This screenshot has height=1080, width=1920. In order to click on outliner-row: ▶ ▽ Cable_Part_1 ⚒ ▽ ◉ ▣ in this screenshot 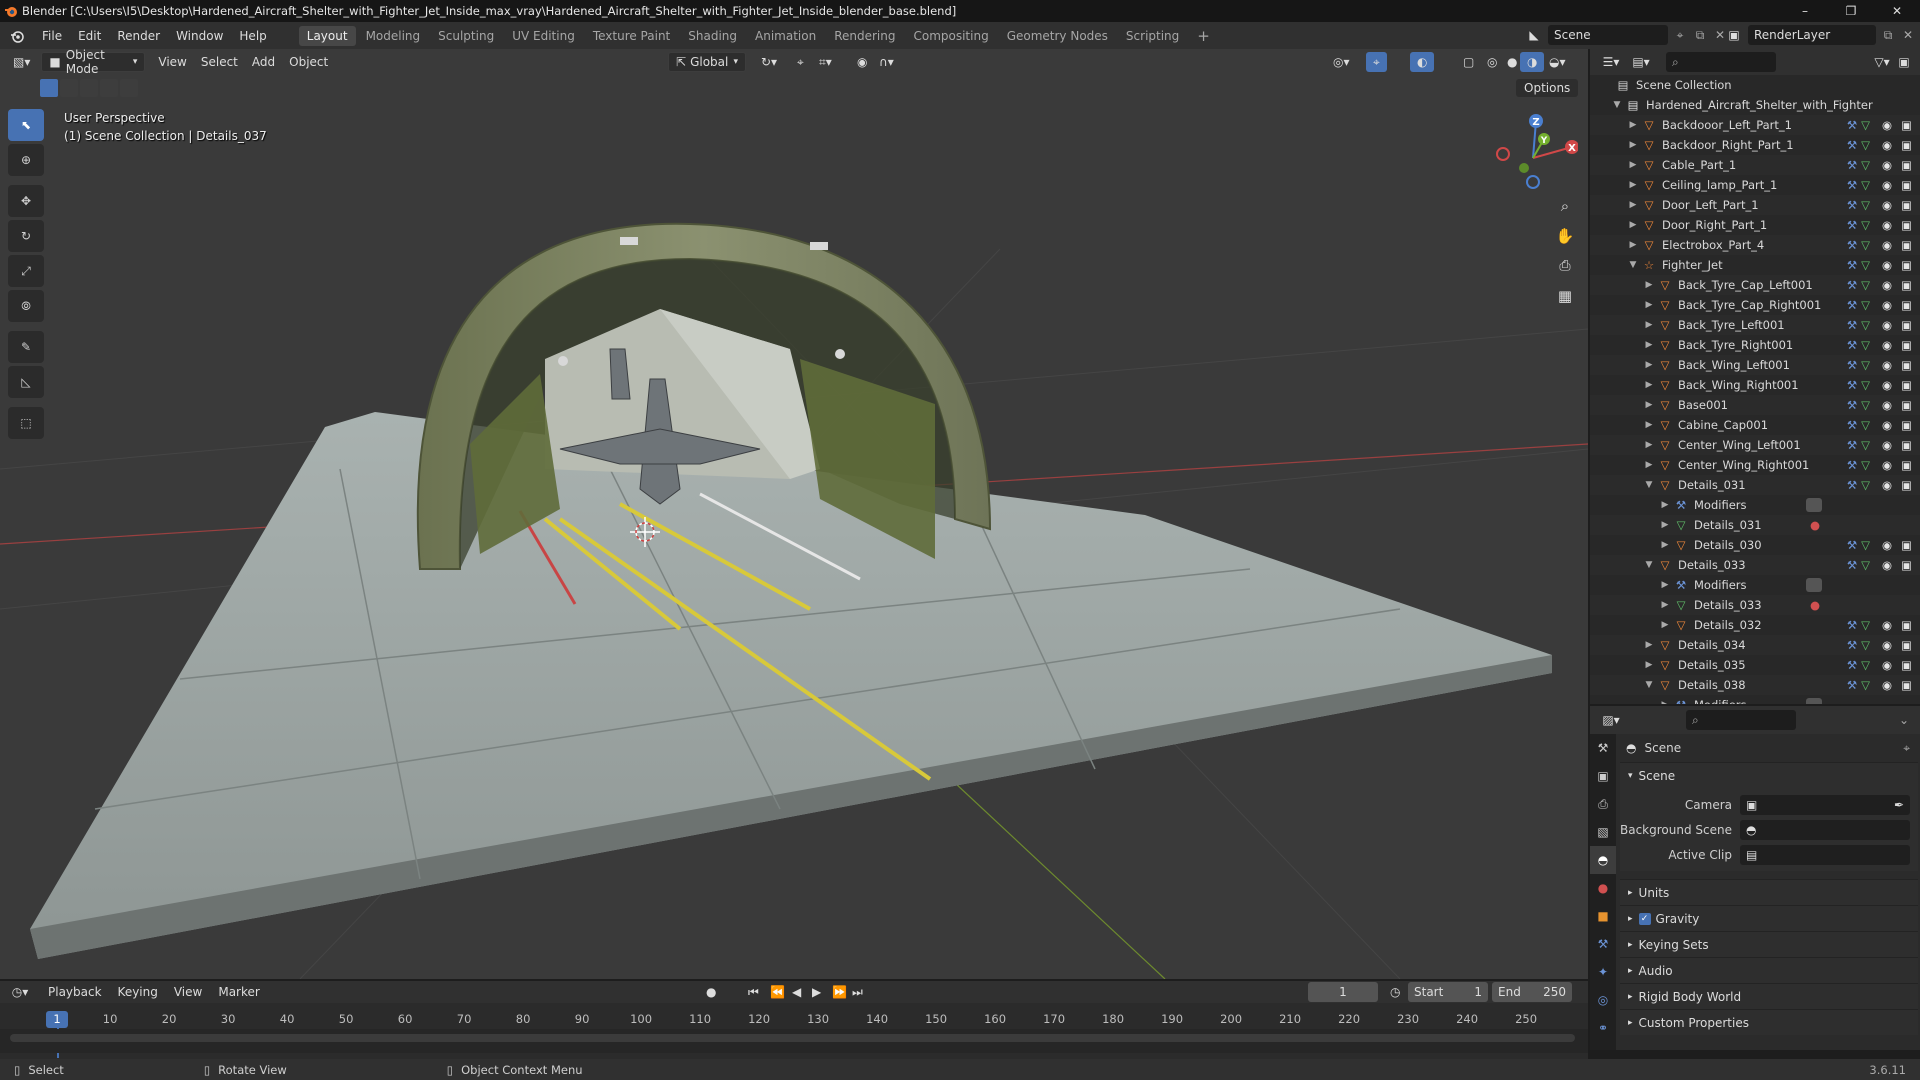, I will do `click(1755, 165)`.